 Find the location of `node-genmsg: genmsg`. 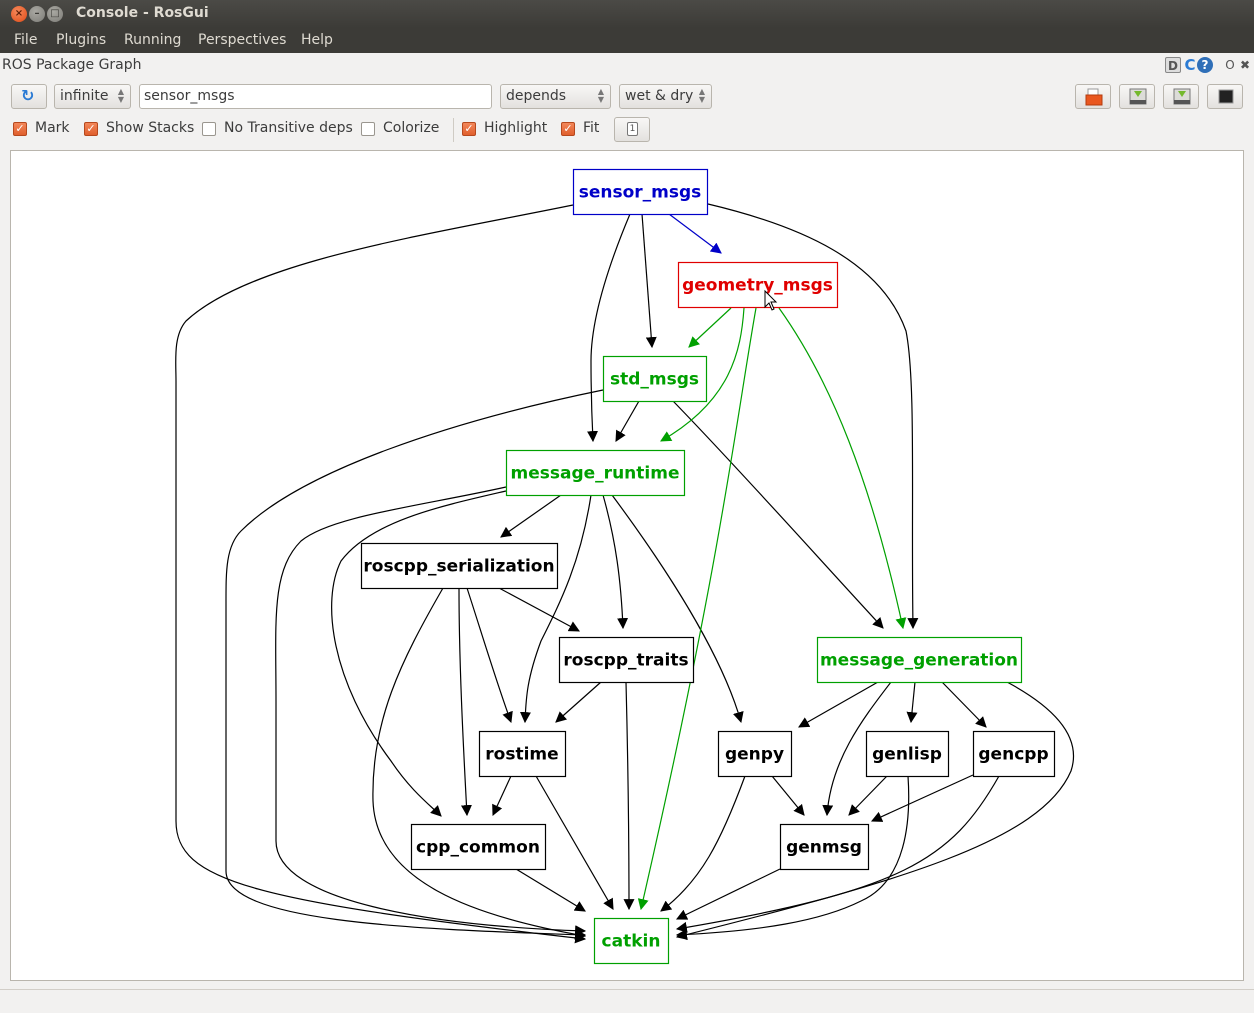

node-genmsg: genmsg is located at coordinates (824, 847).